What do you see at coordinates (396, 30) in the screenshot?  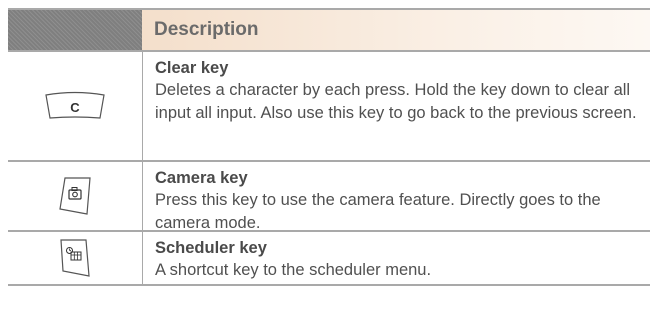 I see `header-description: Description` at bounding box center [396, 30].